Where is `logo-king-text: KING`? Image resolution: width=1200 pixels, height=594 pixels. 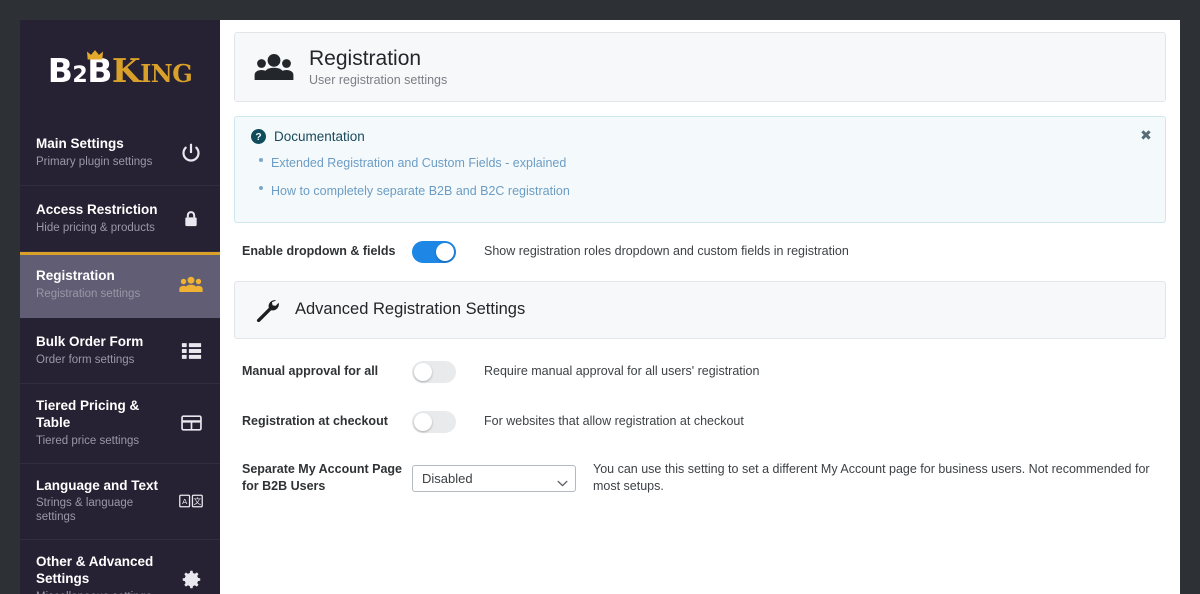 logo-king-text: KING is located at coordinates (152, 70).